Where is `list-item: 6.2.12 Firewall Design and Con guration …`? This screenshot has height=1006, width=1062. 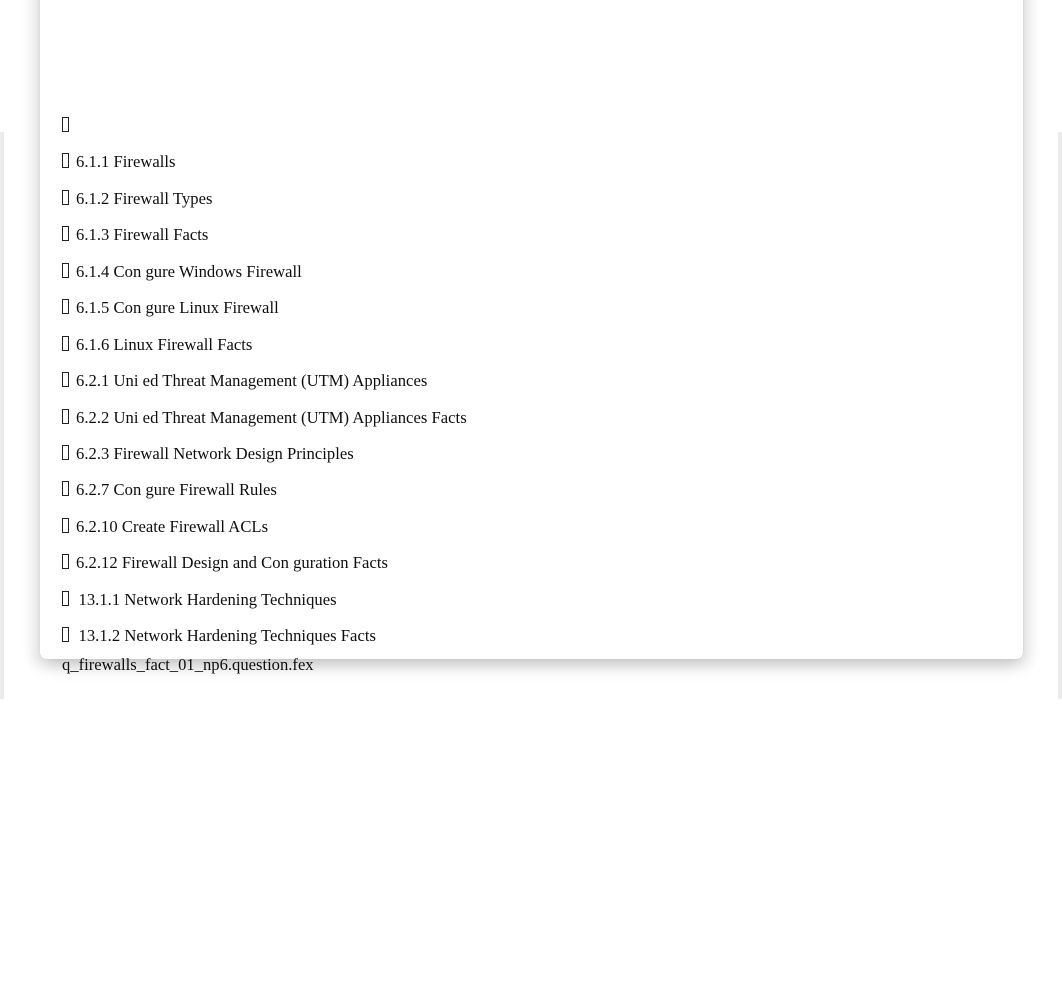 list-item: 6.2.12 Firewall Design and Con guration … is located at coordinates (510, 563).